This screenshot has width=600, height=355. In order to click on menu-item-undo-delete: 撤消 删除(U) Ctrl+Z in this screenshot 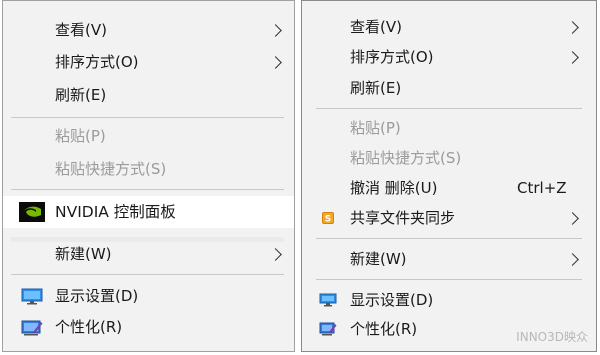, I will do `click(449, 188)`.